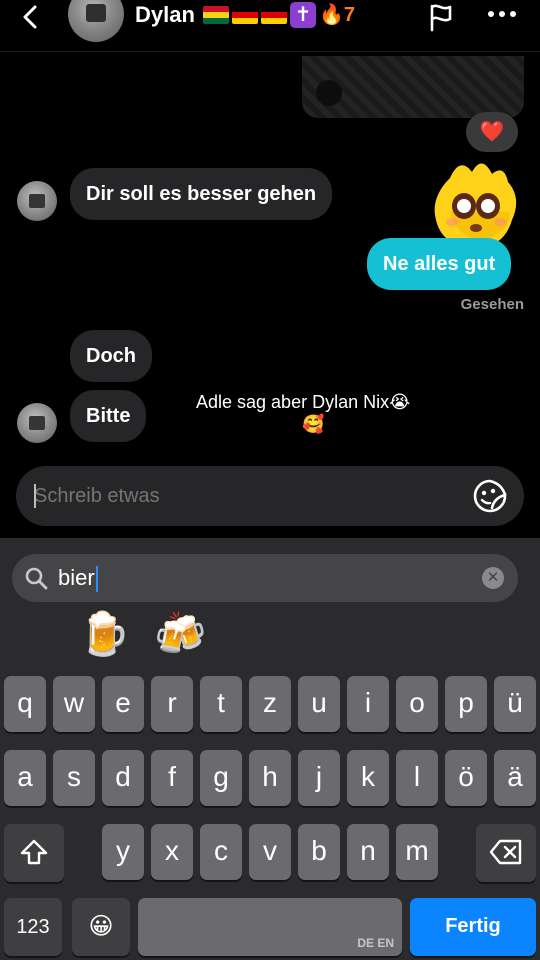 The width and height of the screenshot is (540, 960). What do you see at coordinates (466, 778) in the screenshot?
I see `key-ö: ö` at bounding box center [466, 778].